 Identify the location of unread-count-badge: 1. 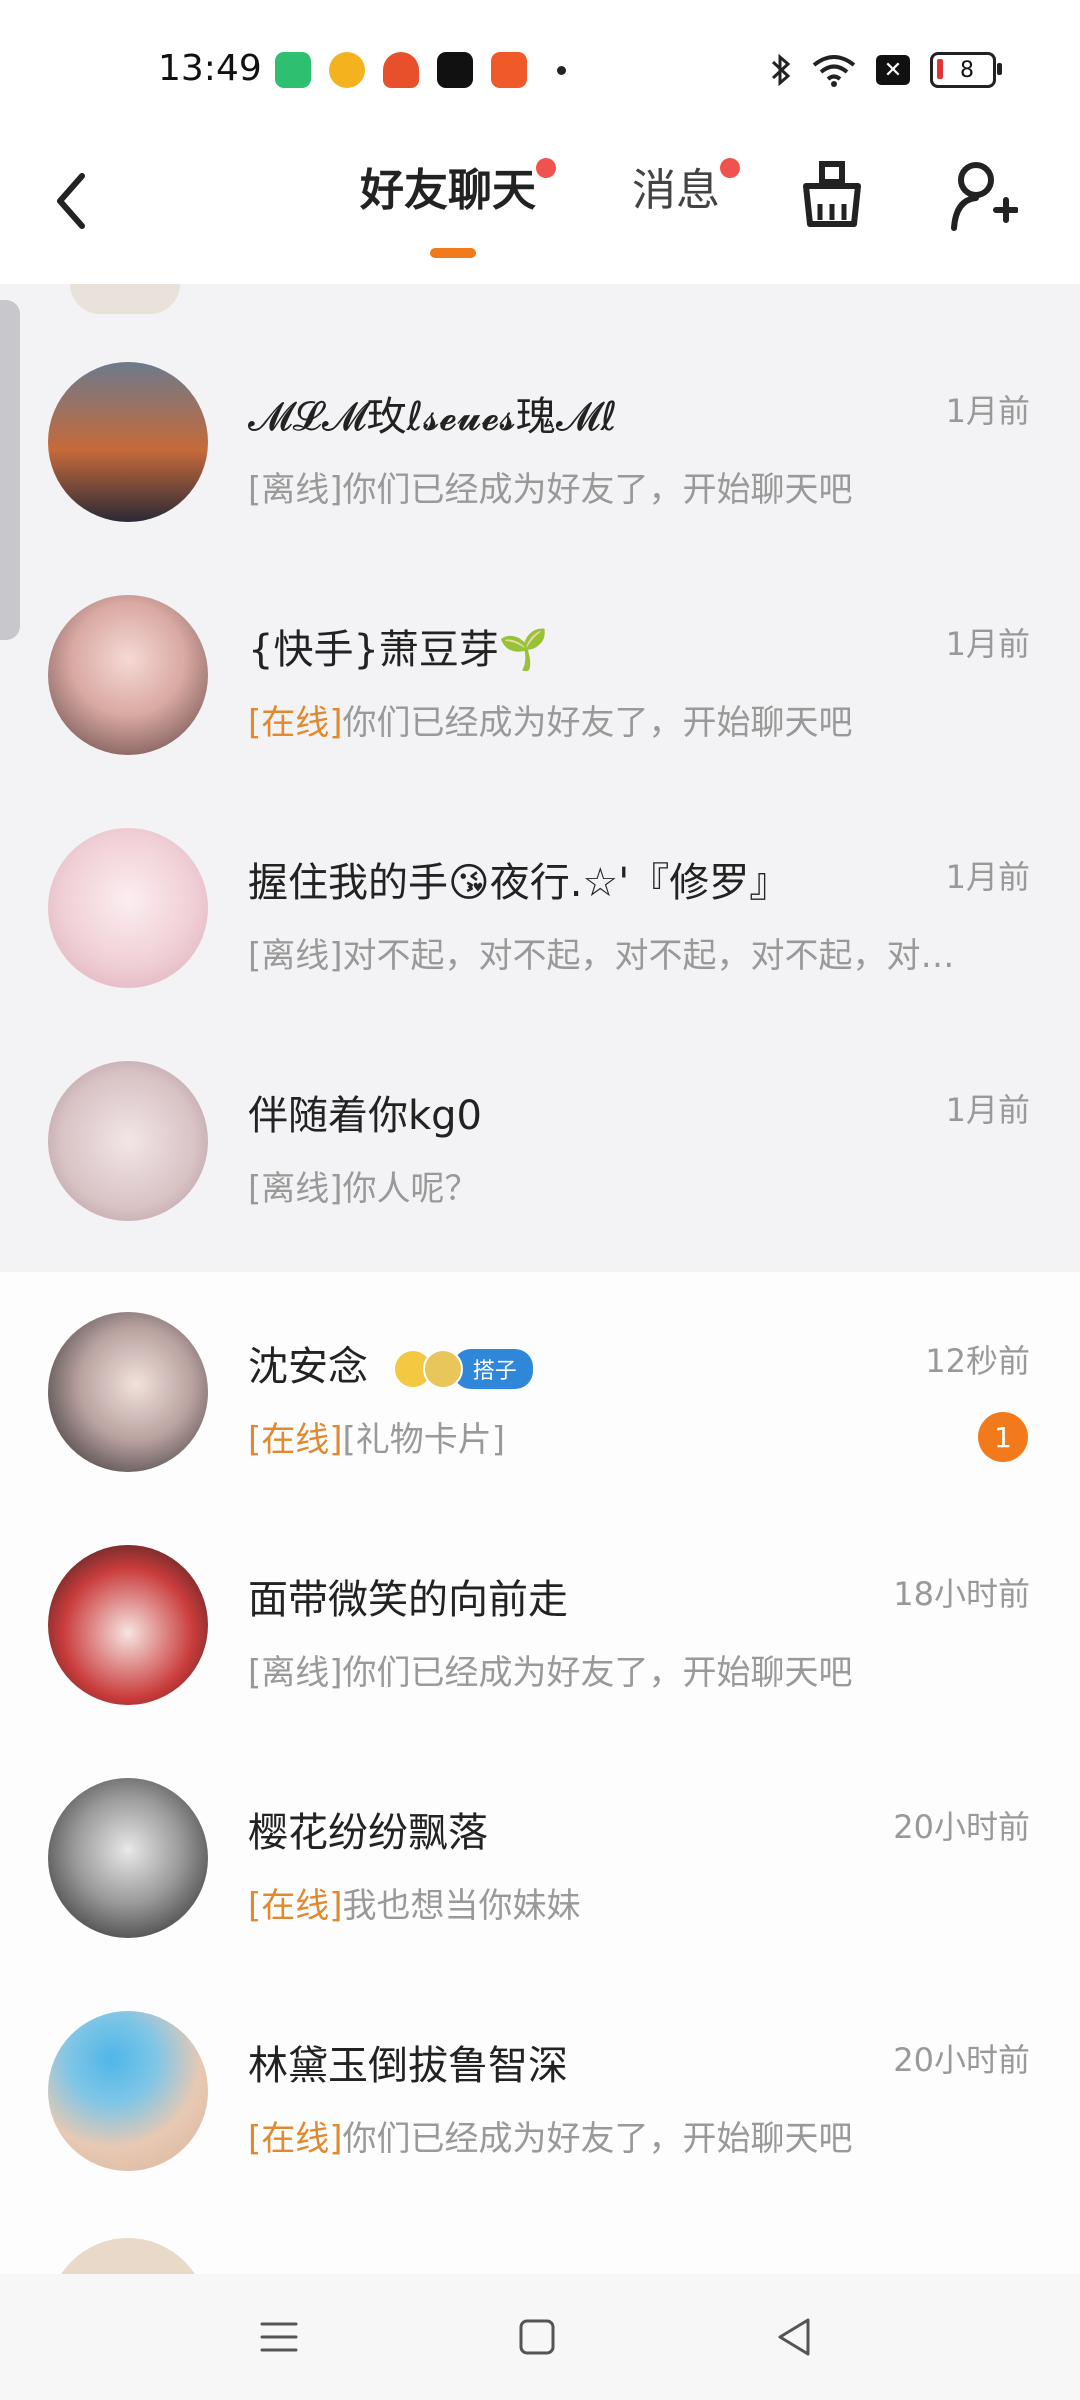
(1003, 1437).